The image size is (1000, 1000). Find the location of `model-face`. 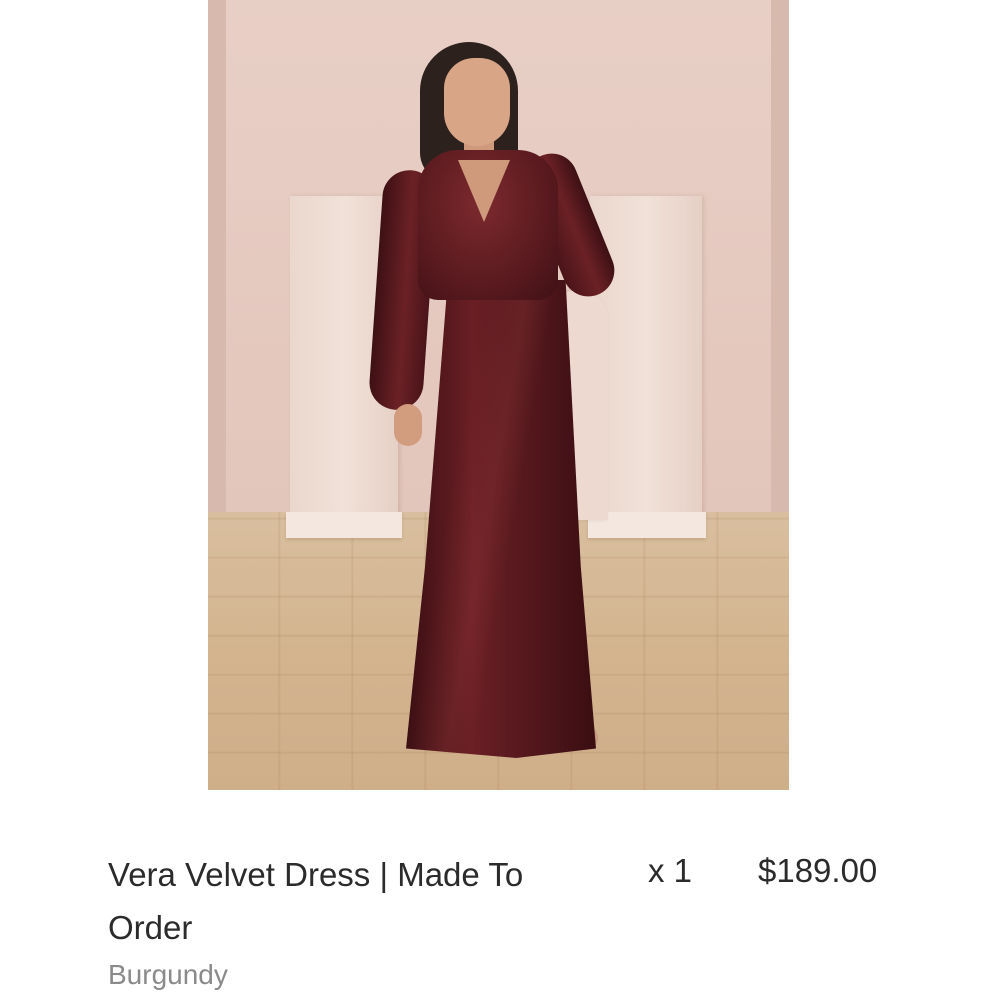

model-face is located at coordinates (477, 102).